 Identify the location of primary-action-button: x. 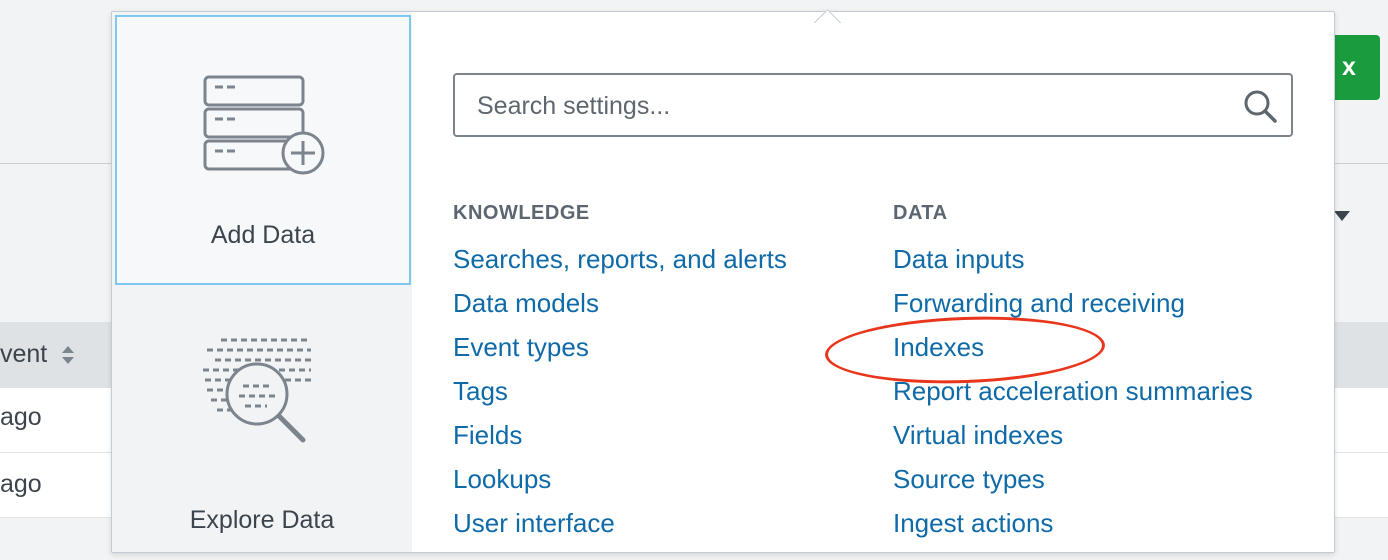
(1354, 67).